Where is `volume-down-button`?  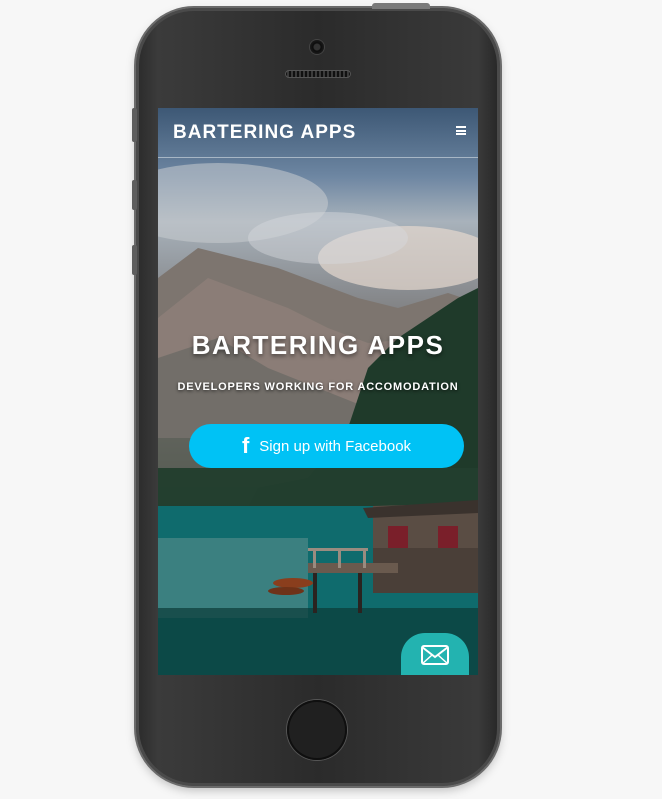 volume-down-button is located at coordinates (134, 260).